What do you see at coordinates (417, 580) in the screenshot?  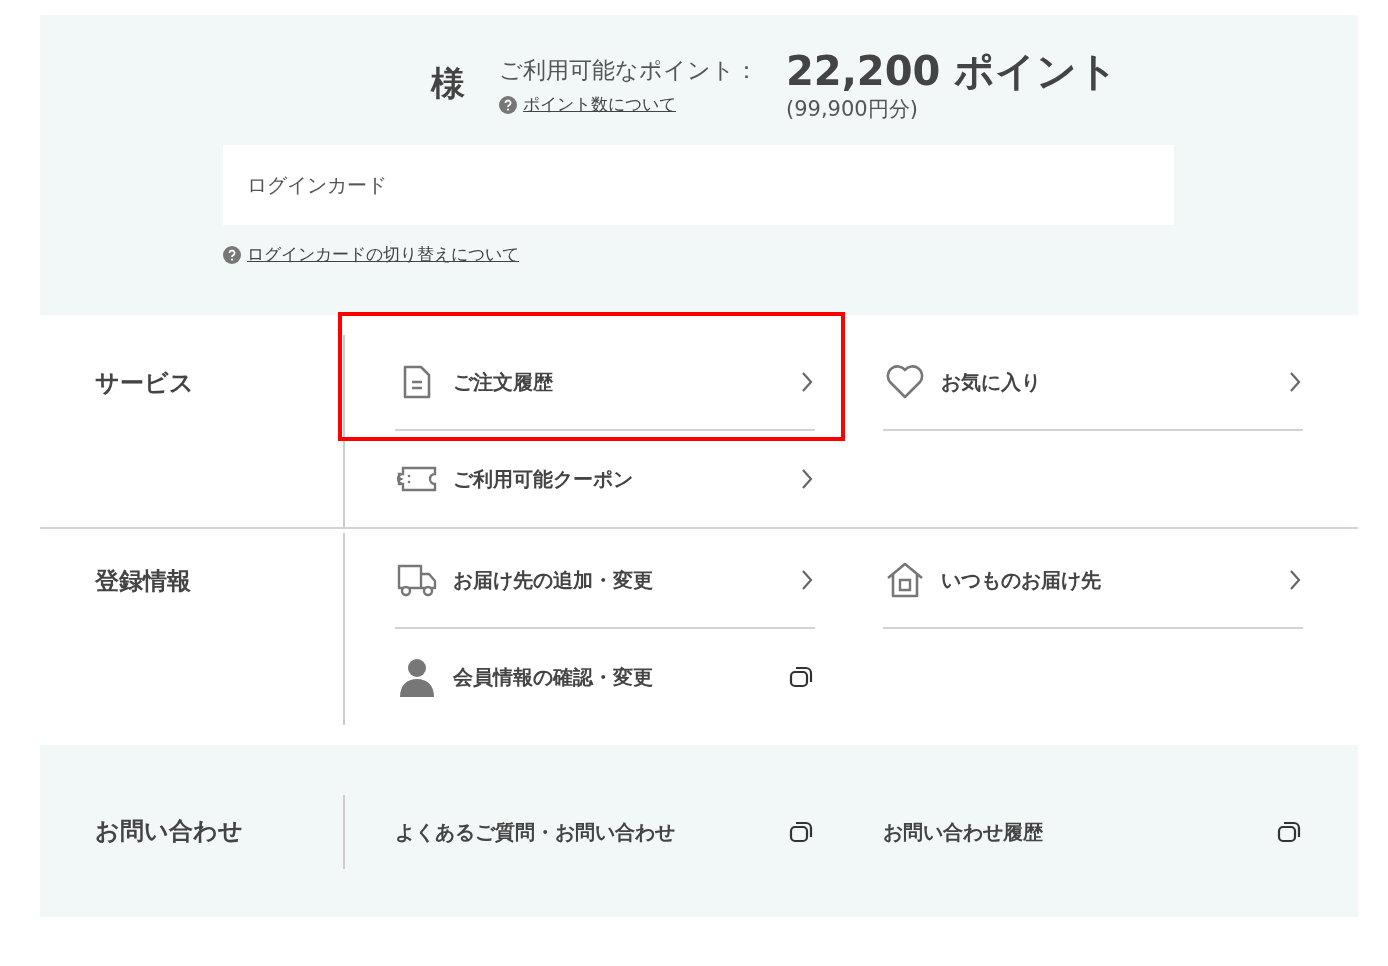 I see `truck-icon` at bounding box center [417, 580].